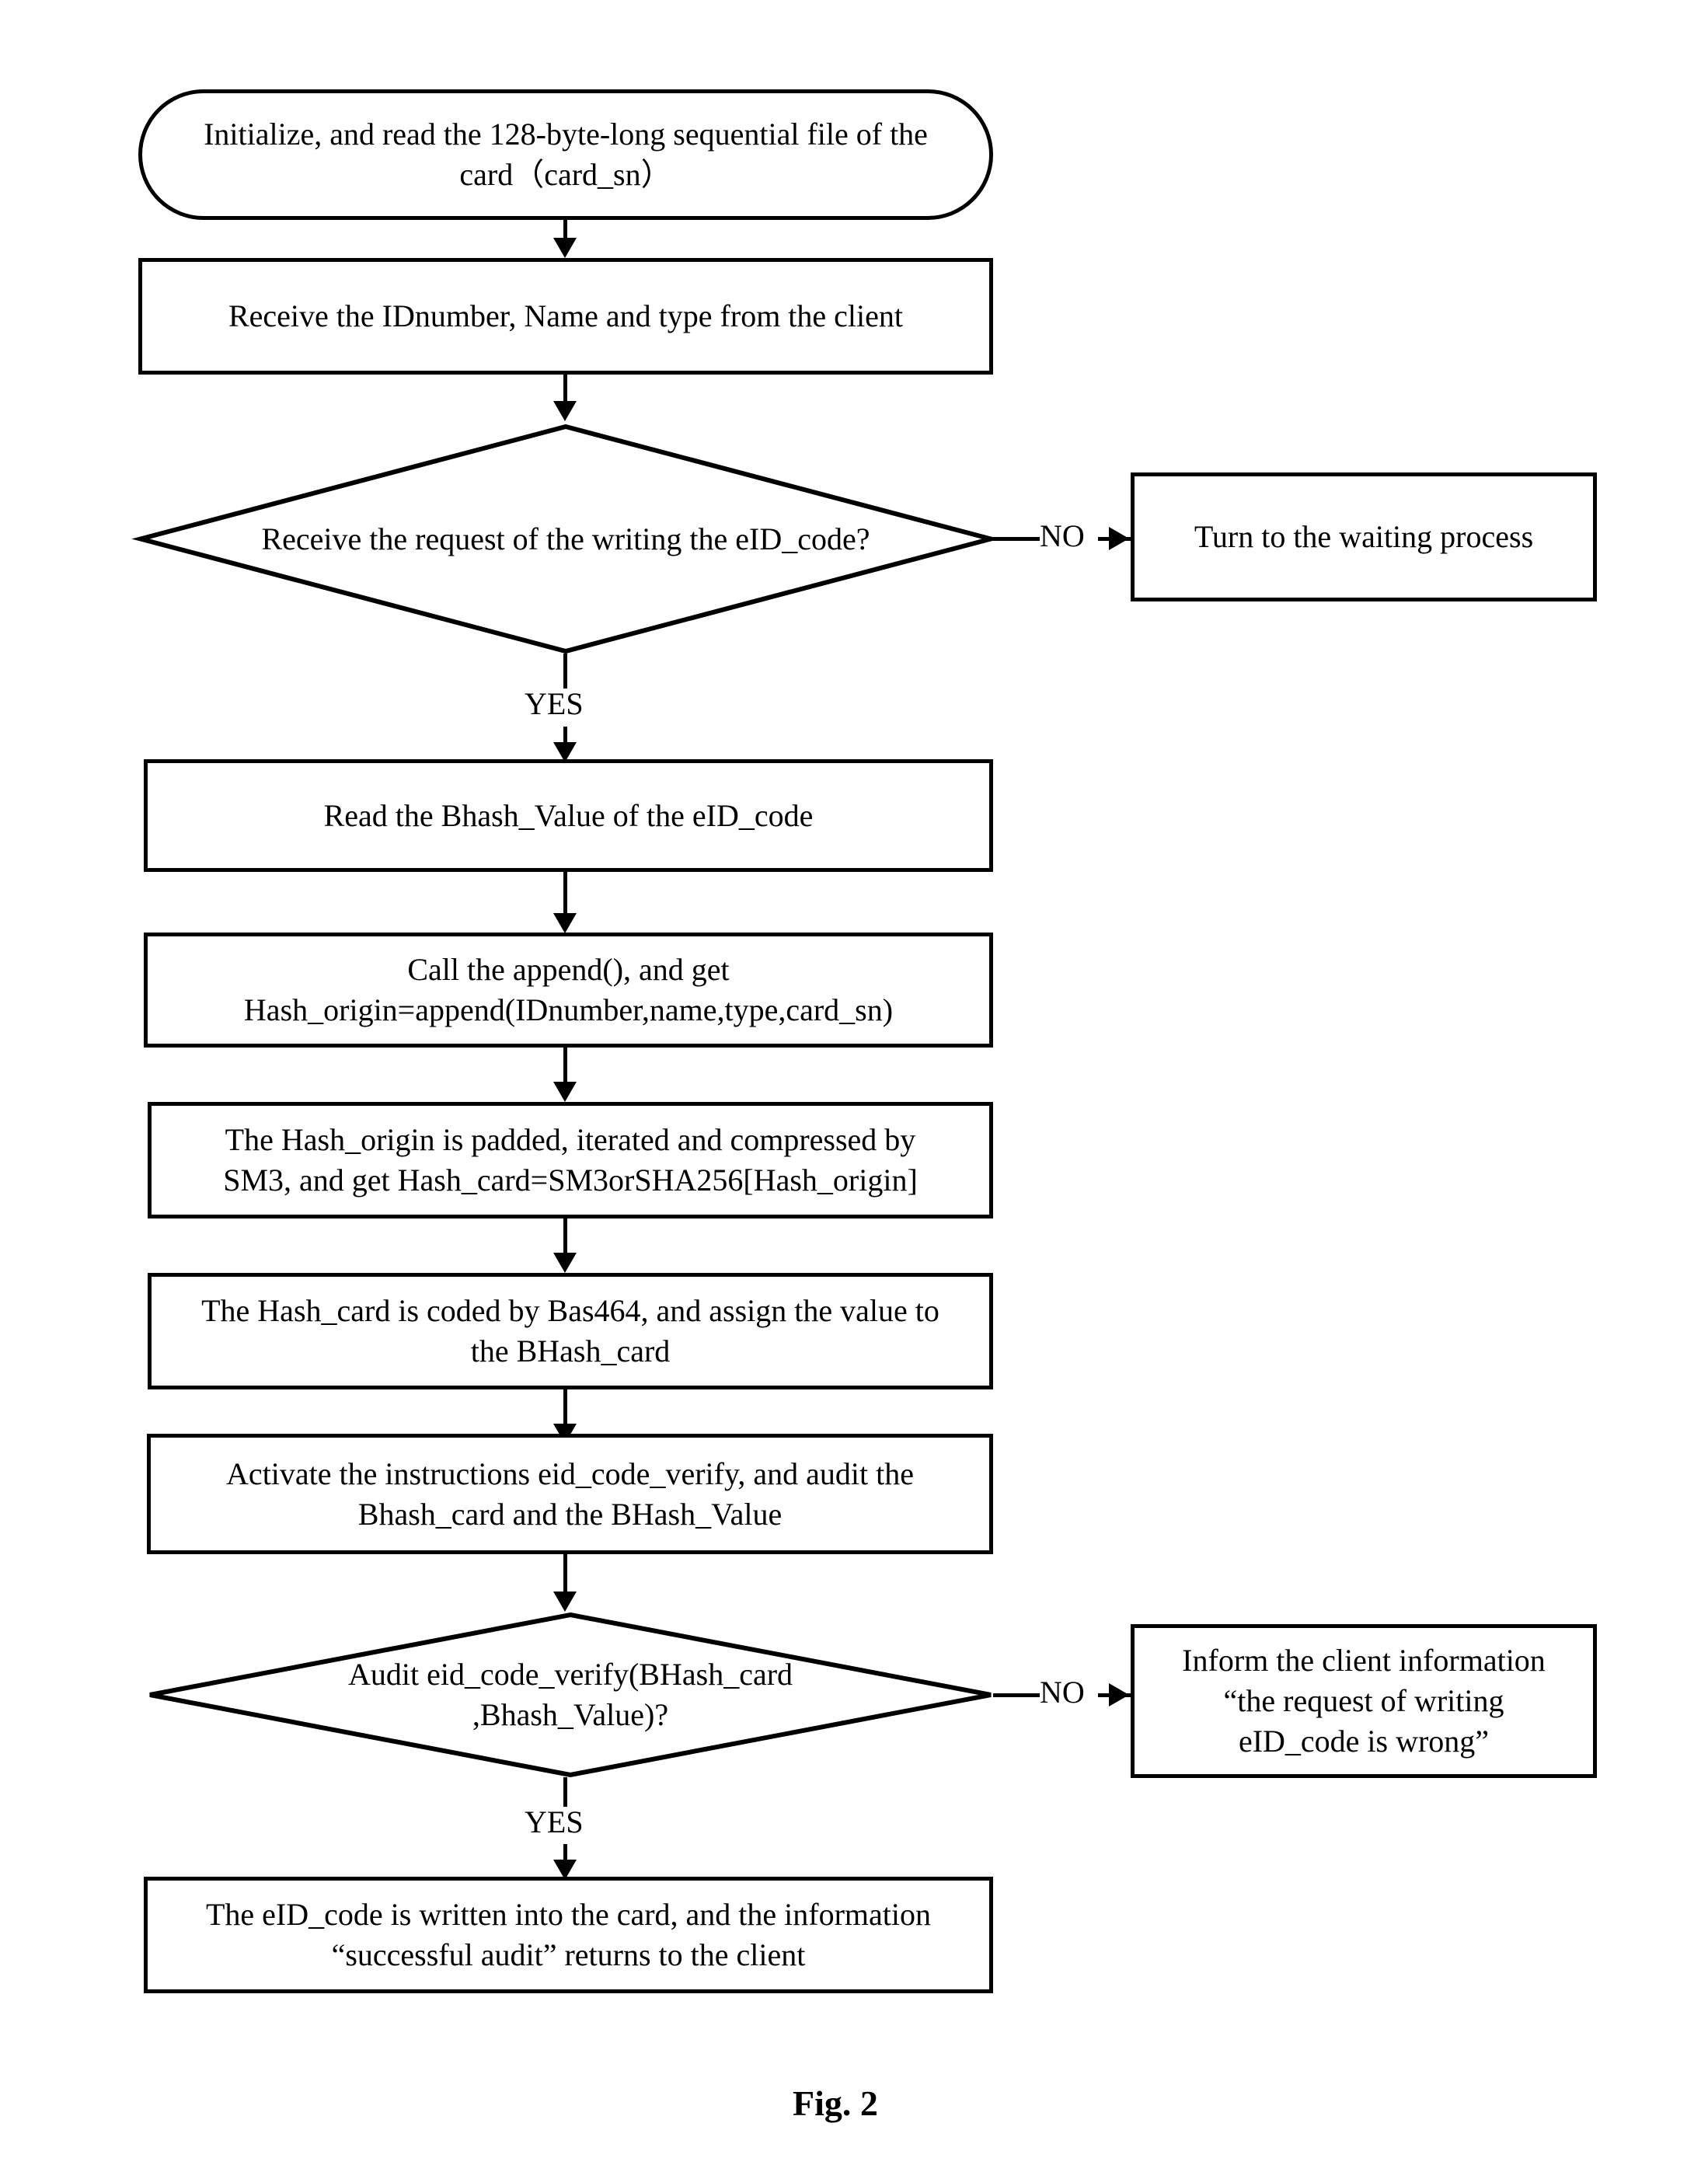  I want to click on edge-label-audit-yes: YES, so click(554, 1822).